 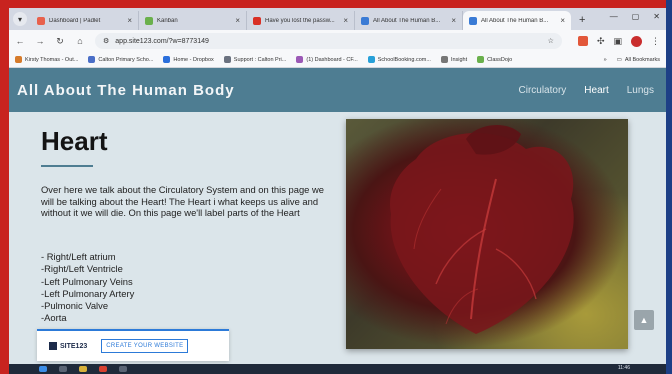 What do you see at coordinates (167, 59) in the screenshot?
I see `dropbox-icon` at bounding box center [167, 59].